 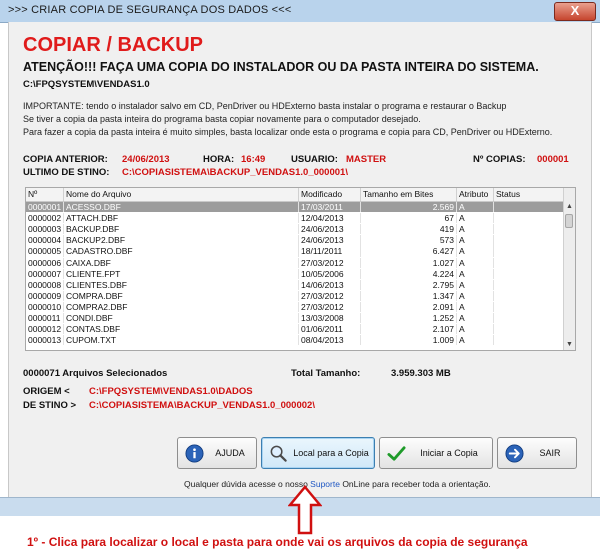 I want to click on origin-path: C:\FPQSYSTEM\VENDAS1.0\DADOS, so click(x=171, y=391).